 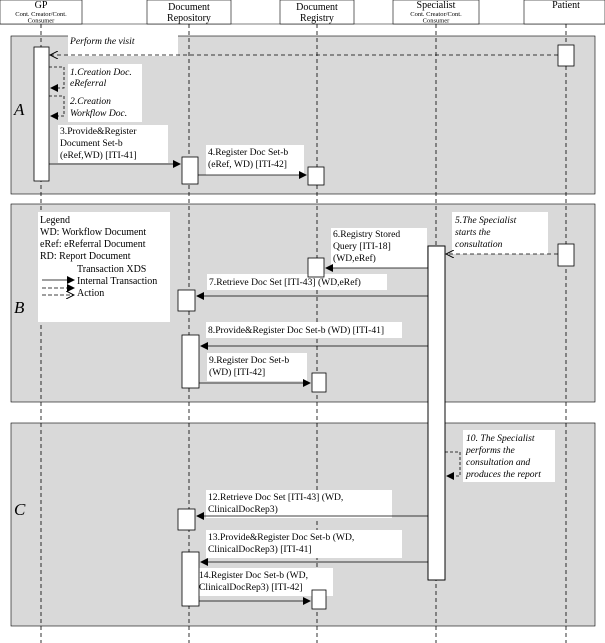 What do you see at coordinates (436, 5) in the screenshot?
I see `svg-text: Specialist` at bounding box center [436, 5].